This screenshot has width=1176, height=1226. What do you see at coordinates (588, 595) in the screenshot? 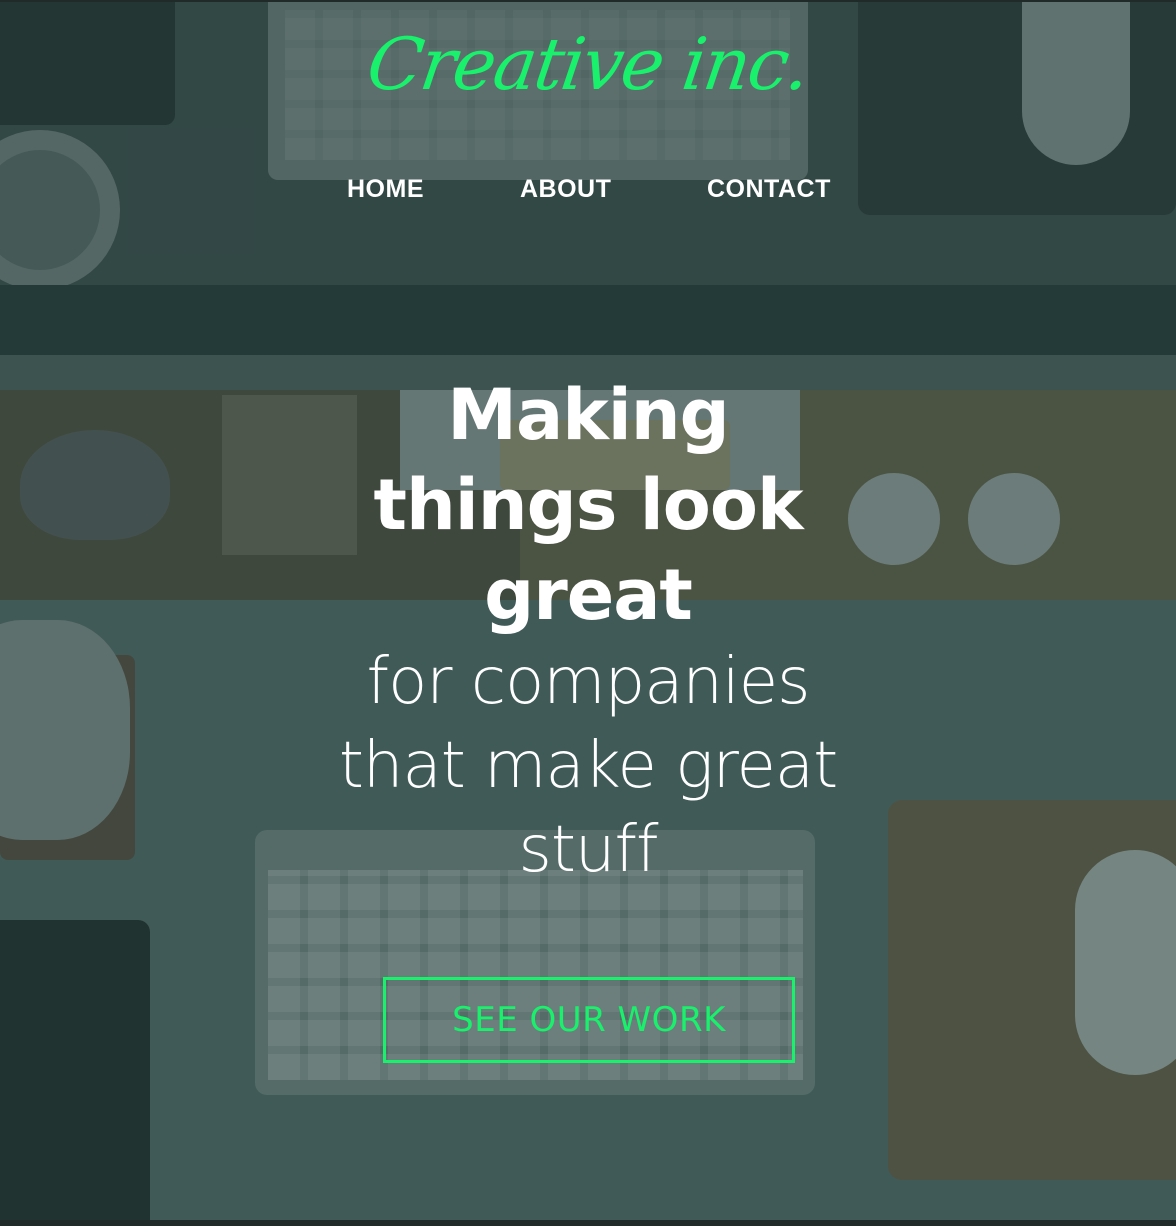
I see `hero-headline-line: great` at bounding box center [588, 595].